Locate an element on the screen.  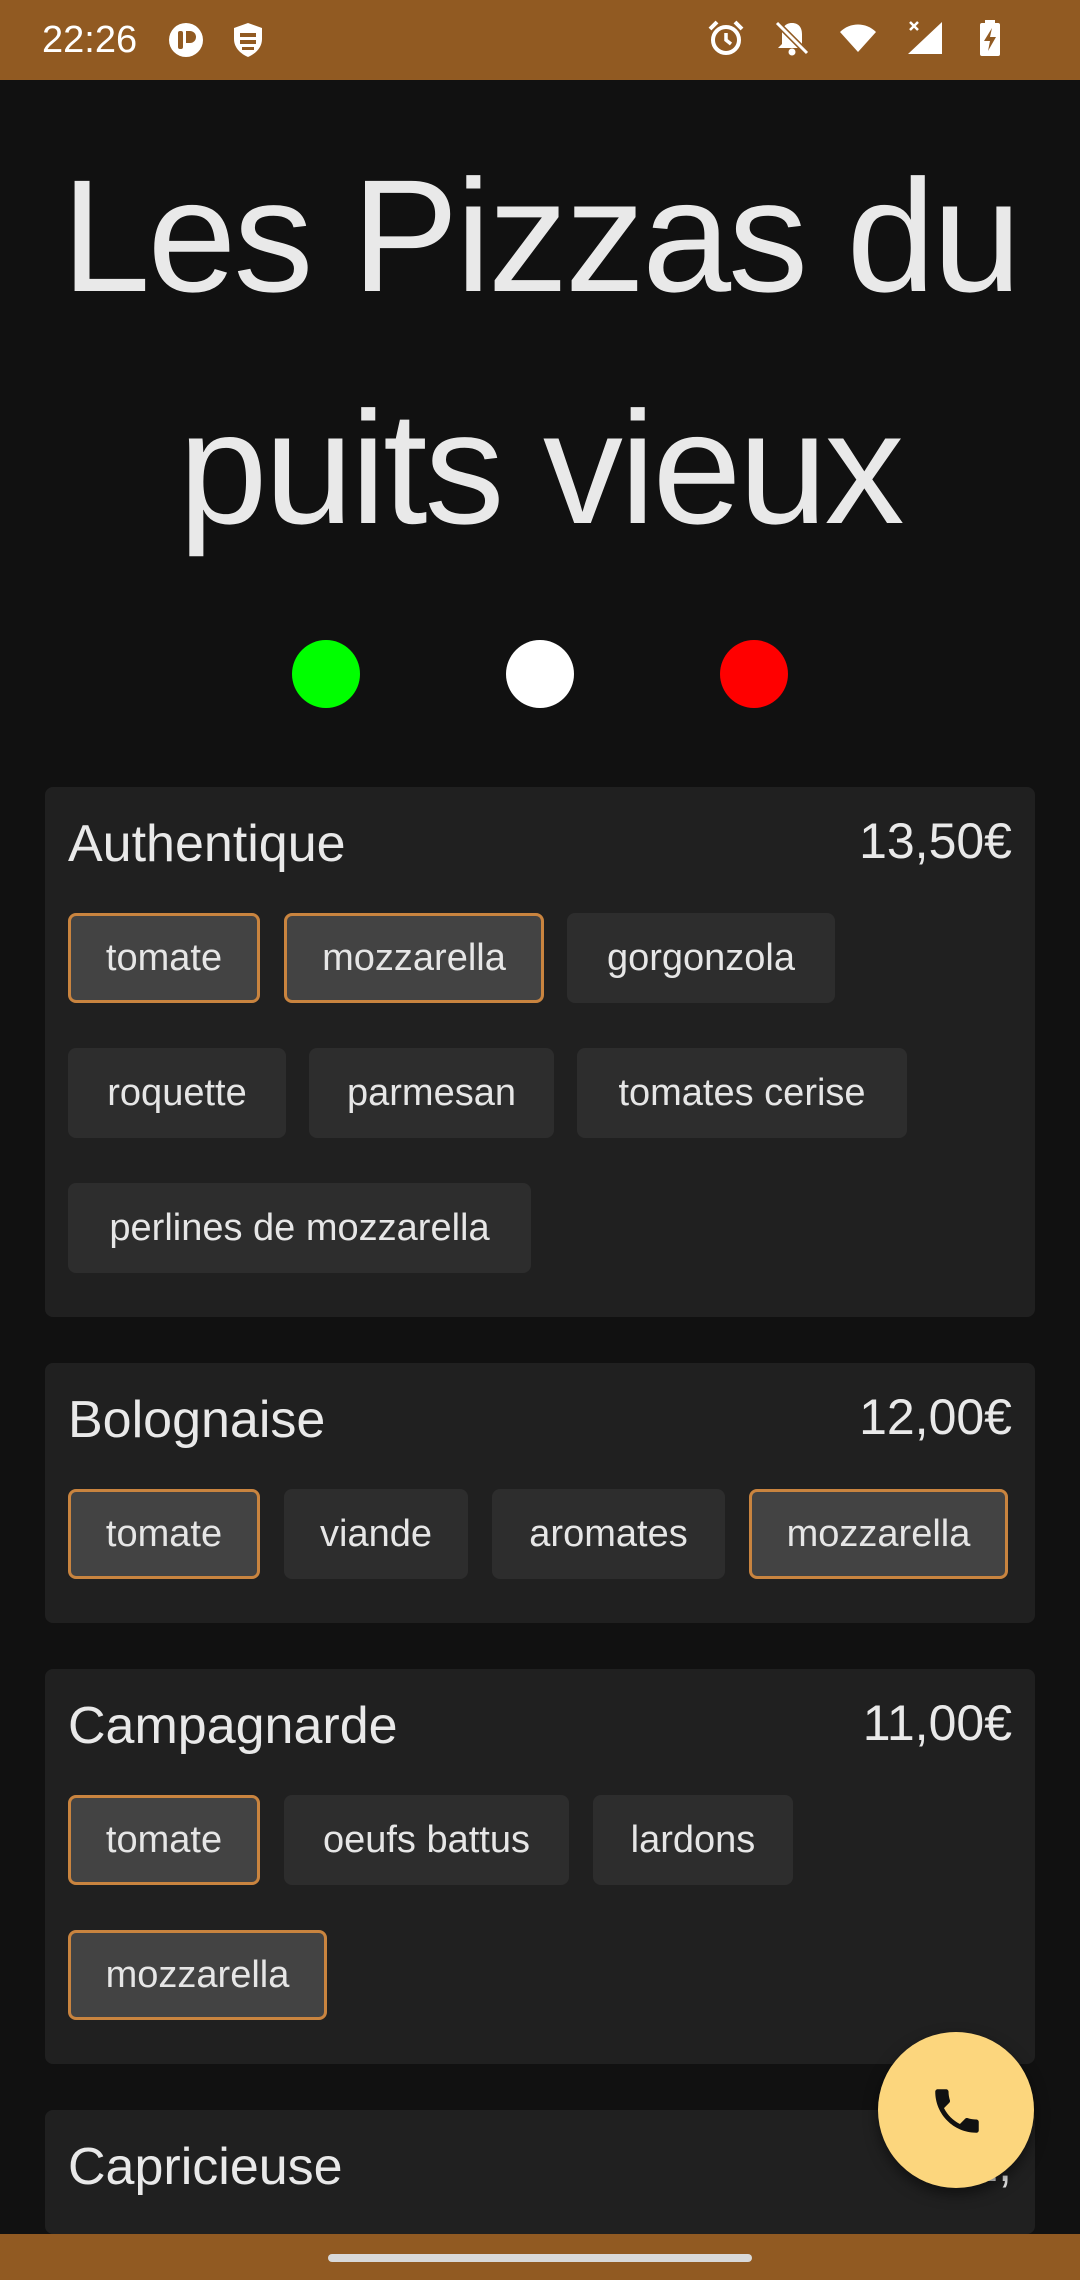
ingredient-chip: viande is located at coordinates (376, 1534).